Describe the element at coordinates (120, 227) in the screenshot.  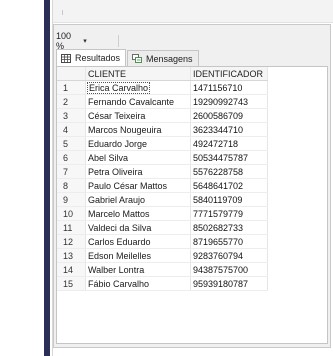
I see `cell-cliente-text: Valdeci da Silva` at that location.